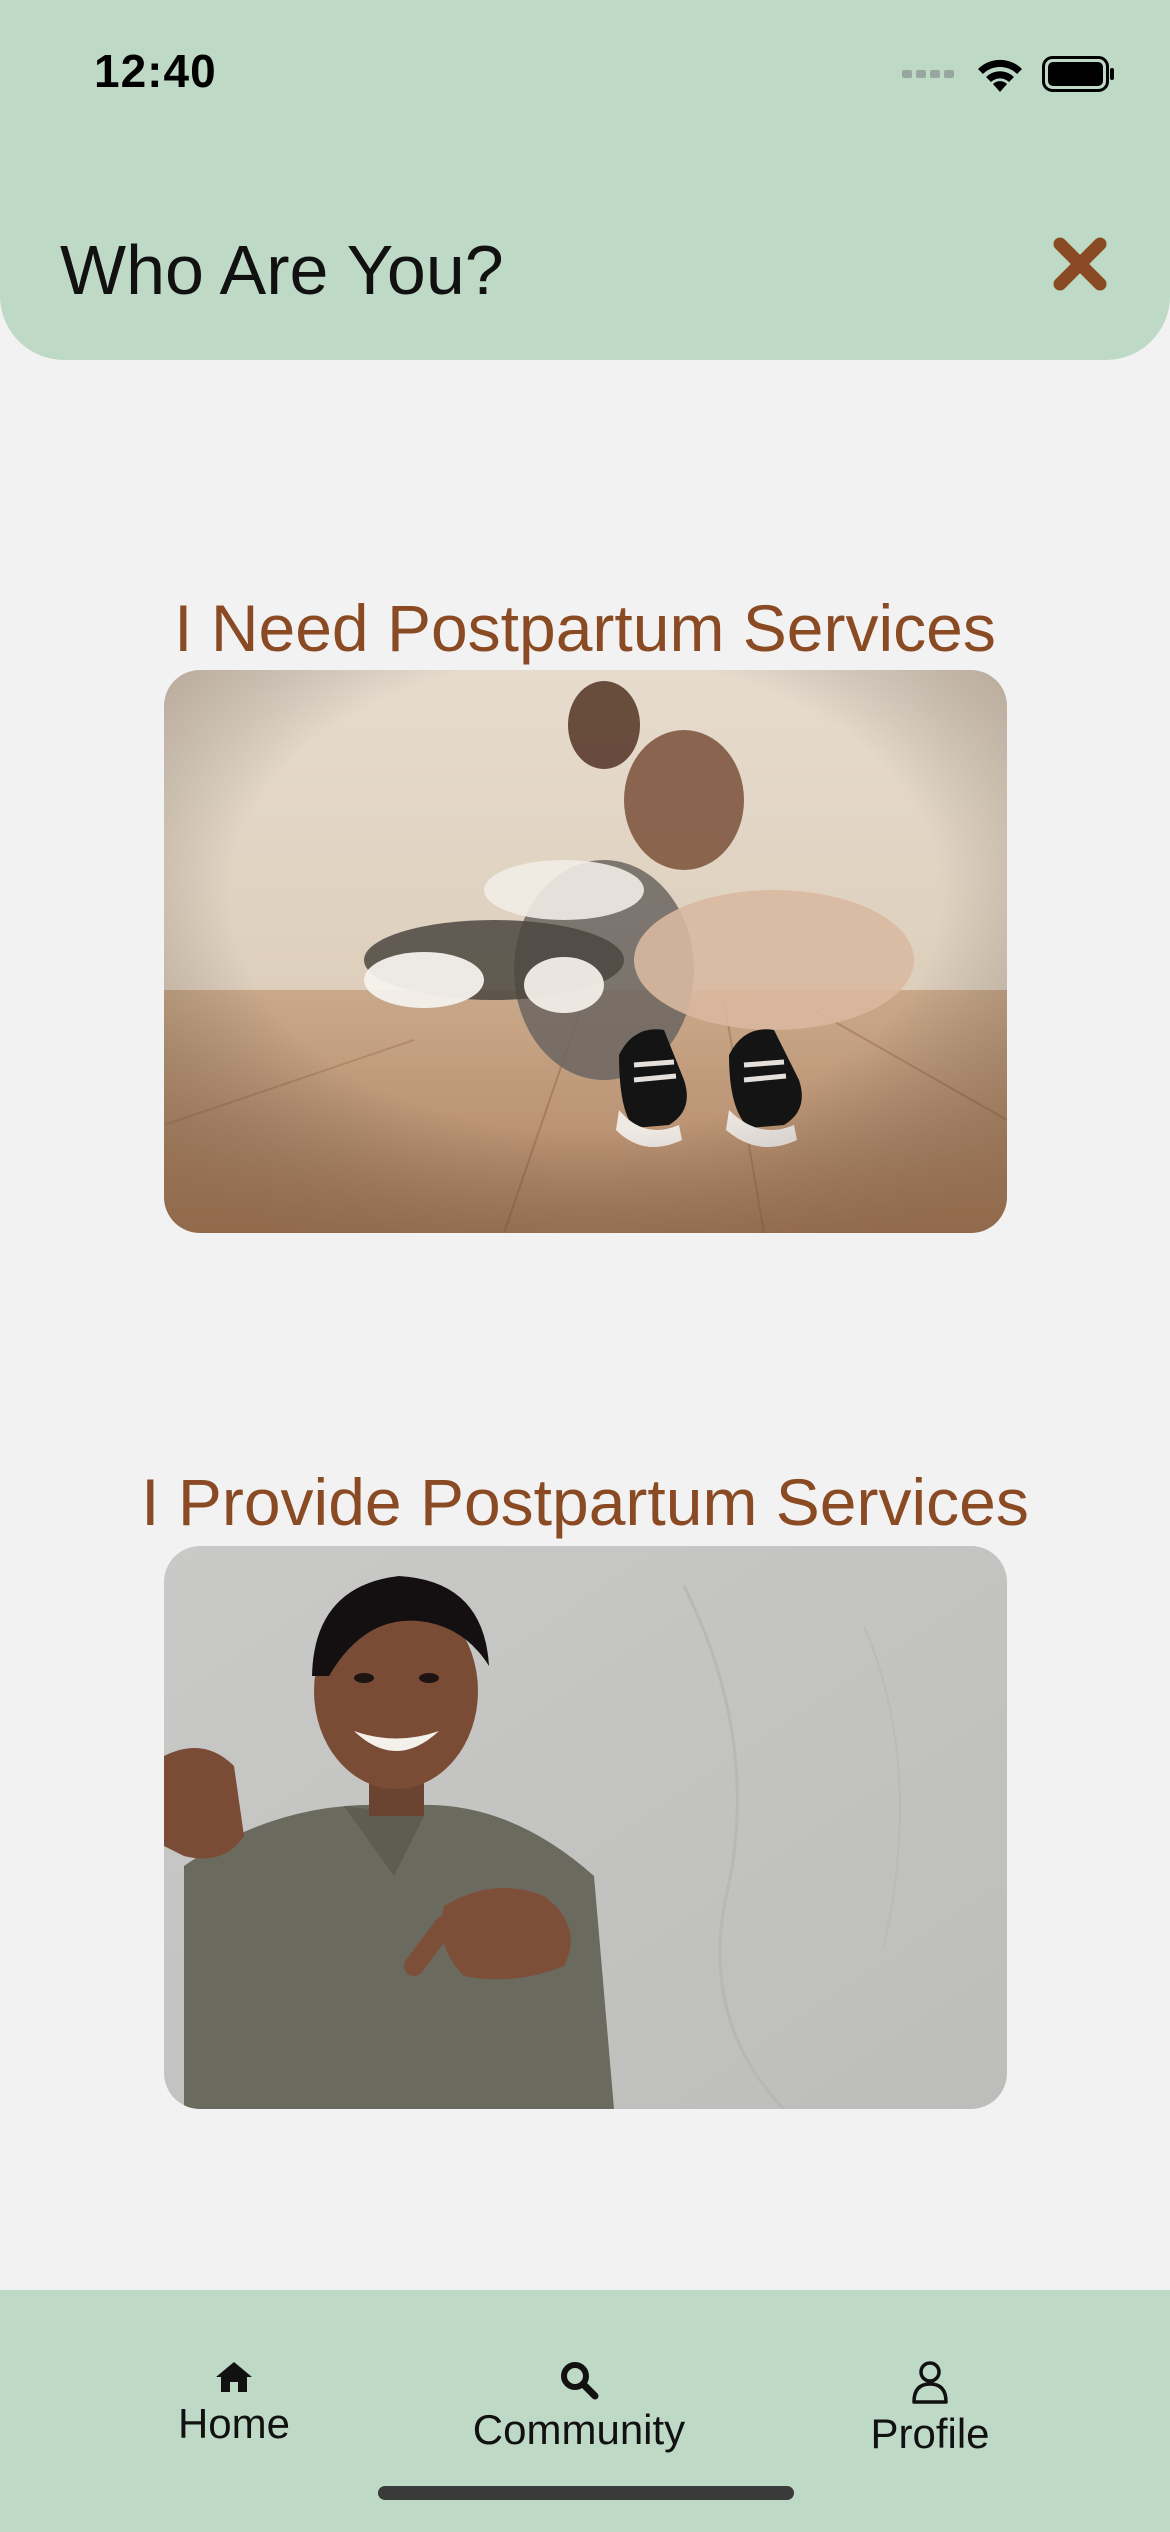 The height and width of the screenshot is (2532, 1170). I want to click on option-provide-services-title: I Provide Postpartum Services, so click(585, 1502).